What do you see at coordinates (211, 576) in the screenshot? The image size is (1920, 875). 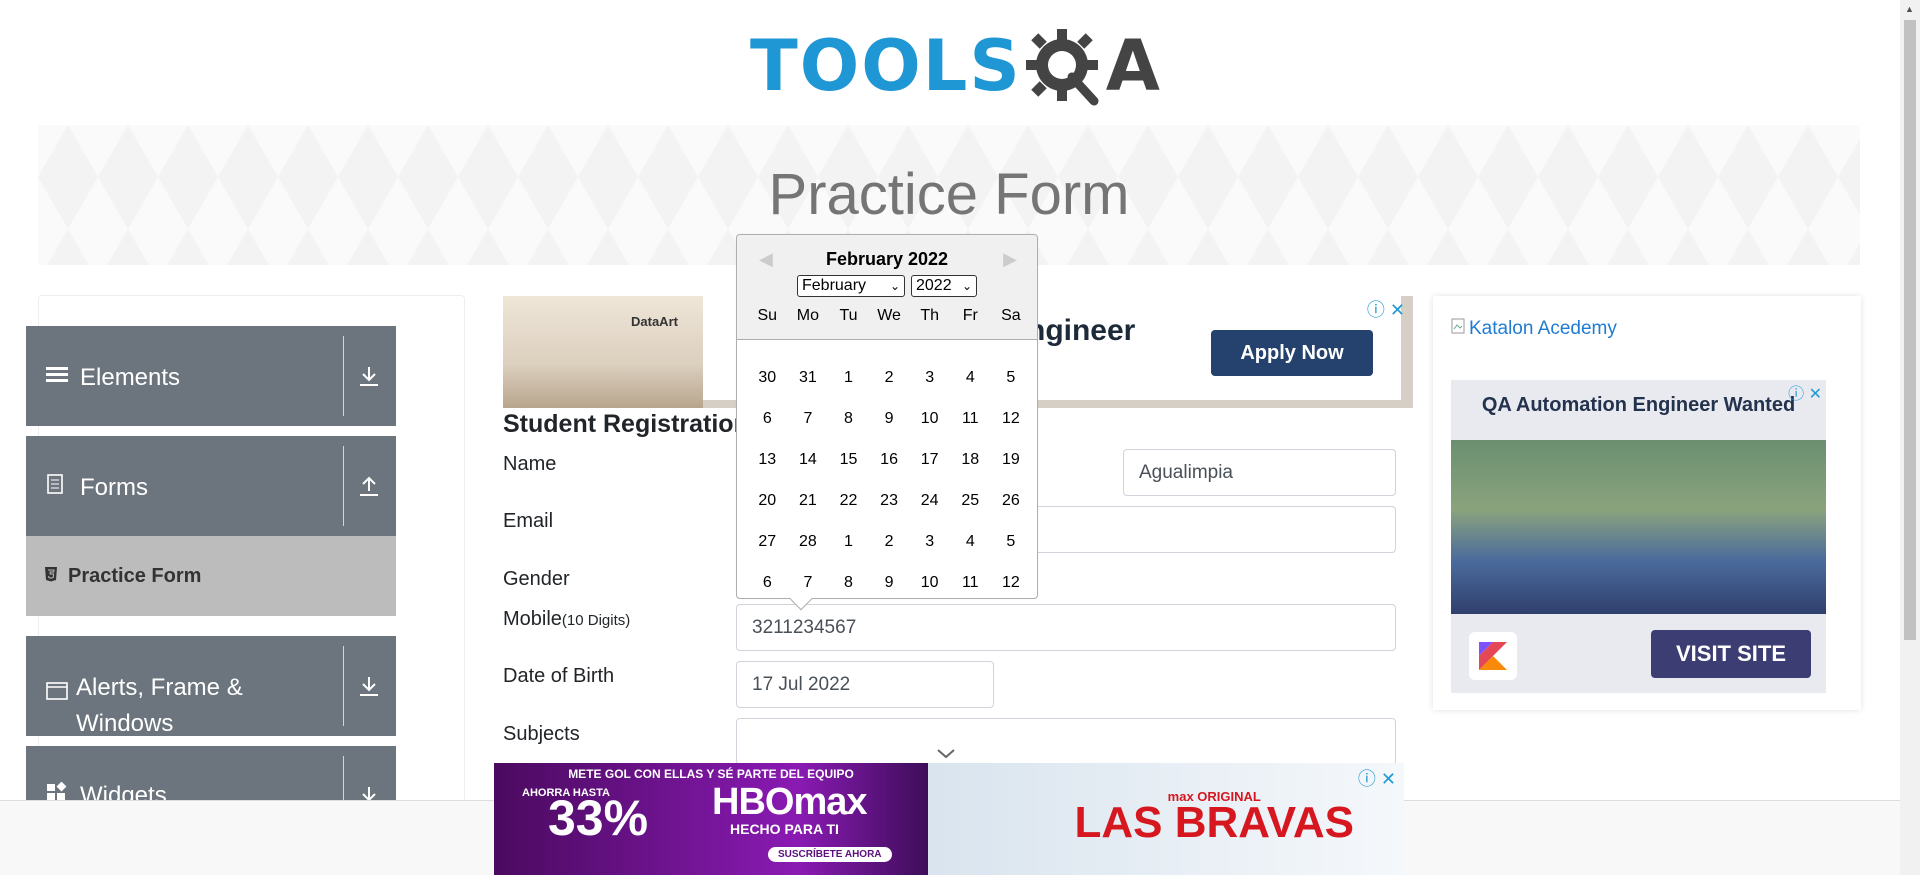 I see `sidebar-item-practice-form: Practice Form` at bounding box center [211, 576].